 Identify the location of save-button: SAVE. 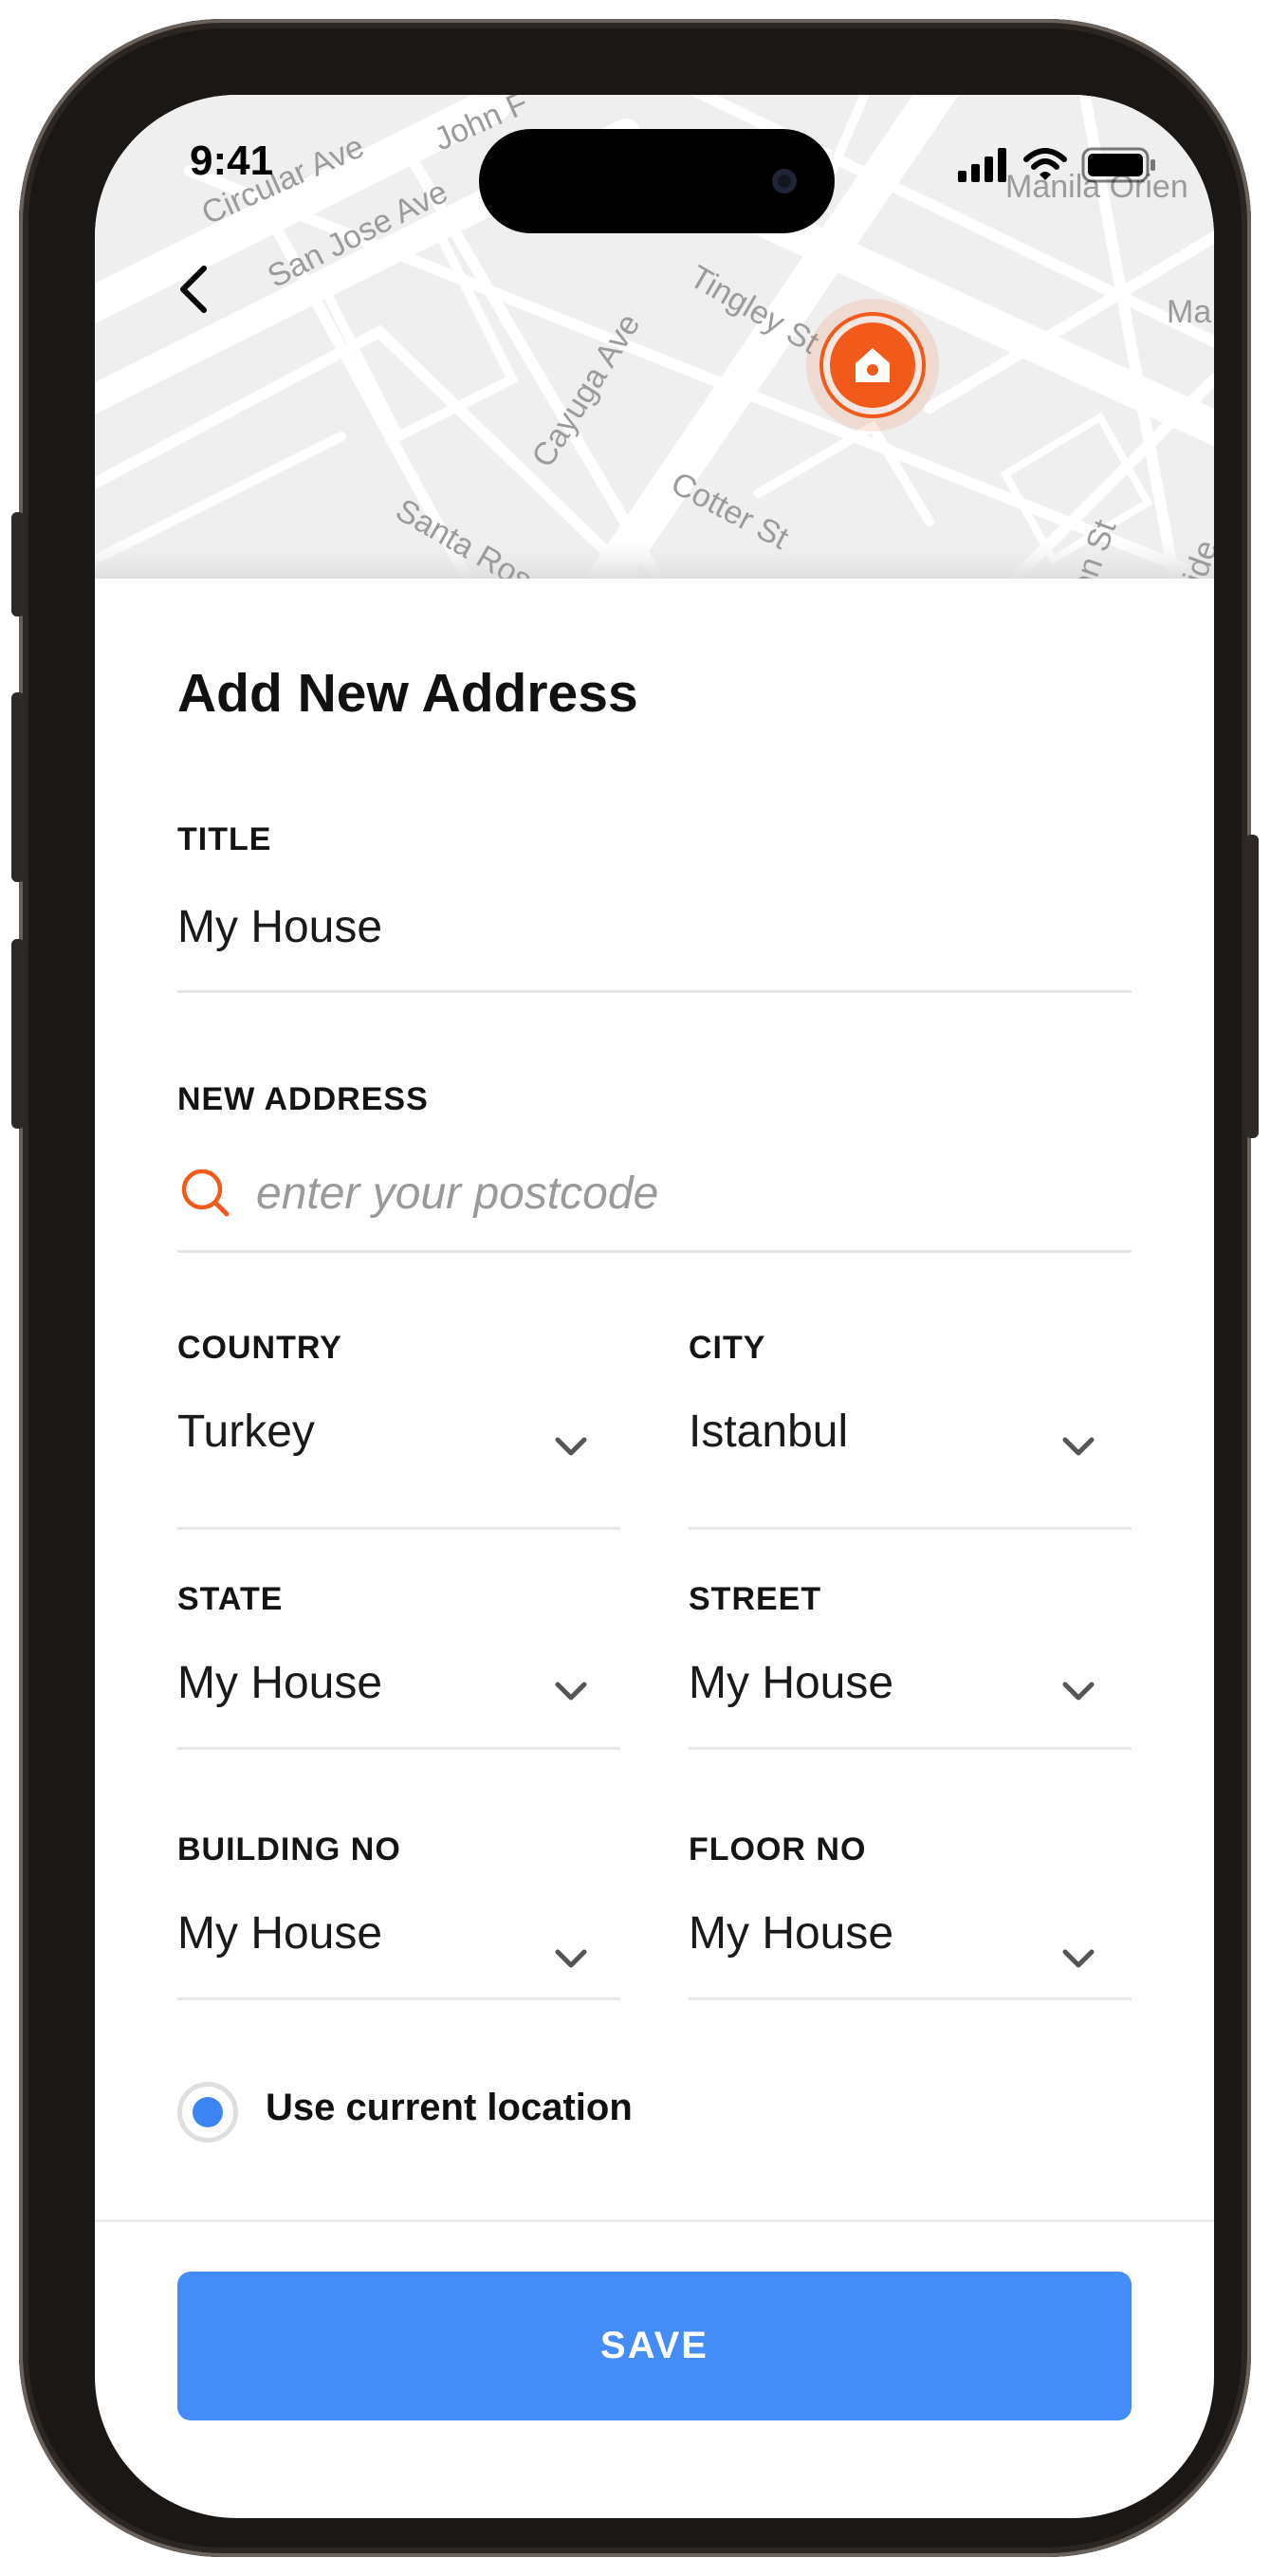
(654, 2346).